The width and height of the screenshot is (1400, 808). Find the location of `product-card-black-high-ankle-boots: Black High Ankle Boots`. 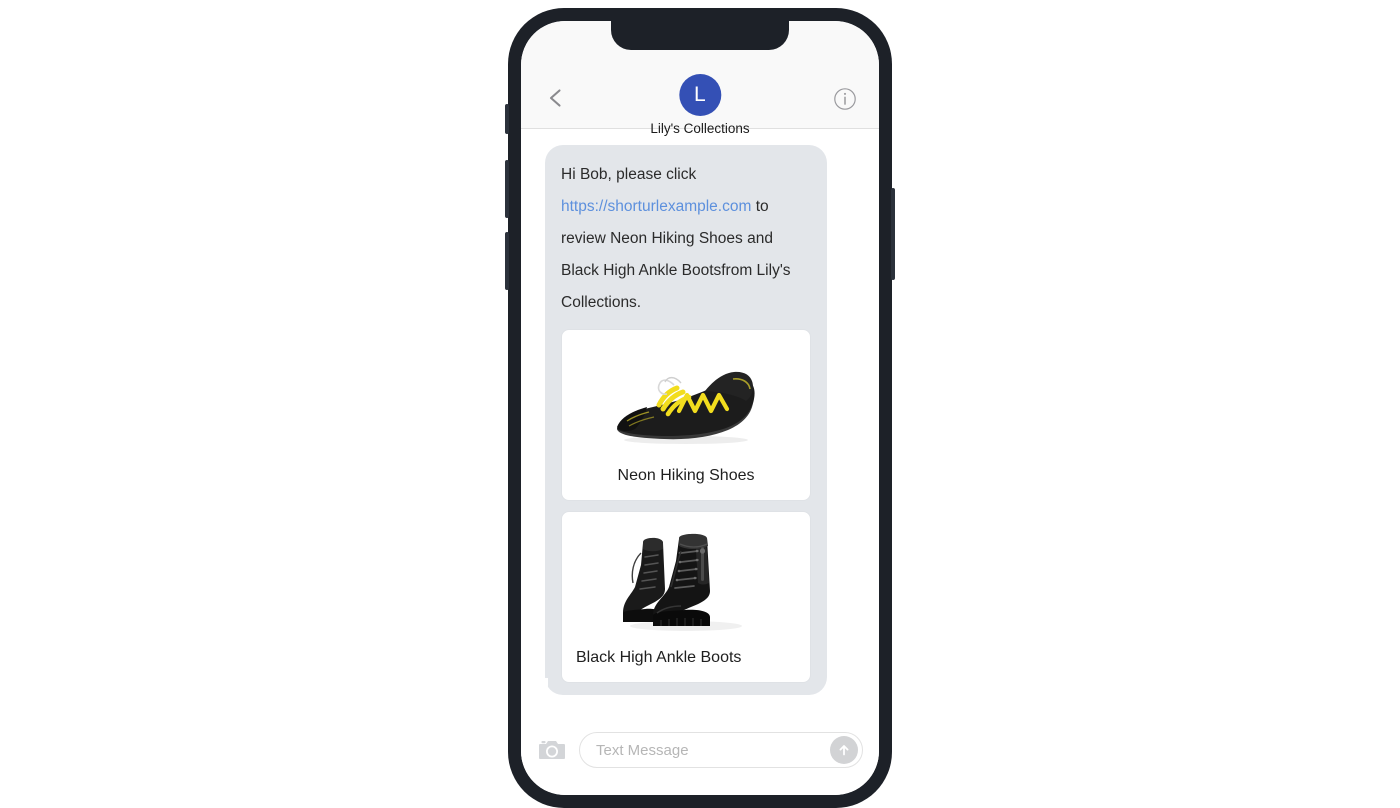

product-card-black-high-ankle-boots: Black High Ankle Boots is located at coordinates (686, 597).